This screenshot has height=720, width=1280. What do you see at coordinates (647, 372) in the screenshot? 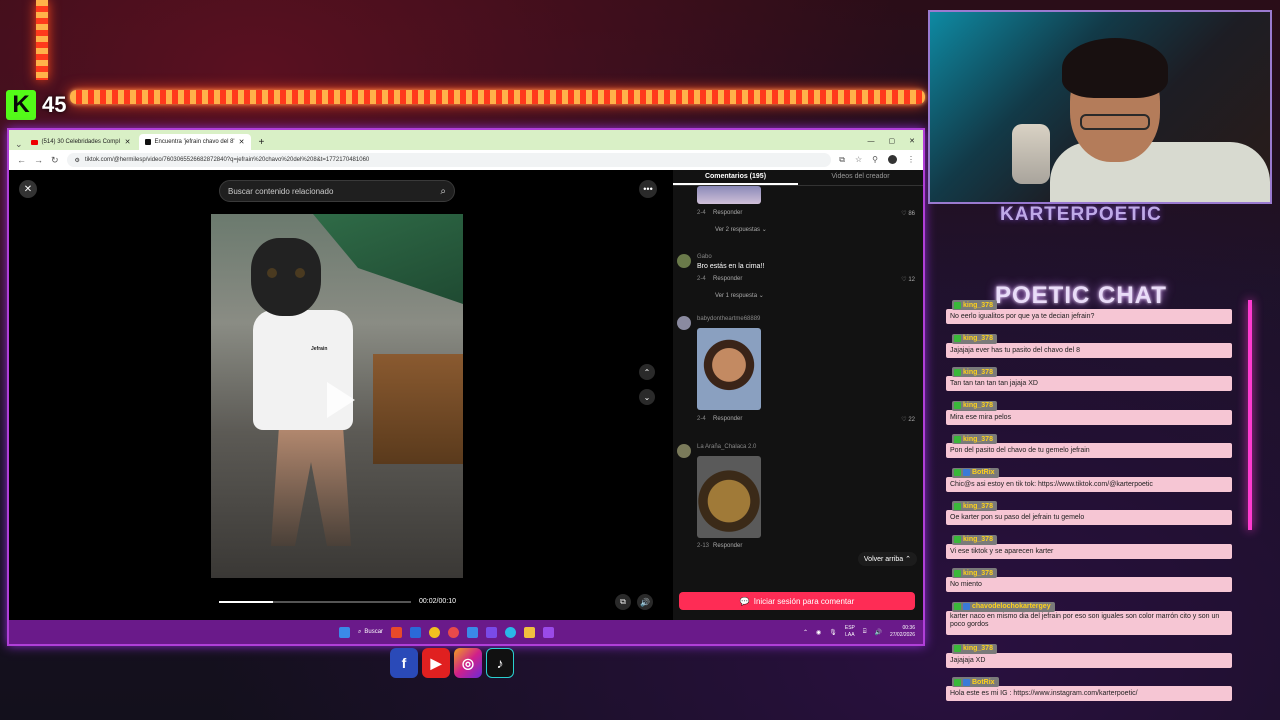
I see `previous-video-icon: ⌃` at bounding box center [647, 372].